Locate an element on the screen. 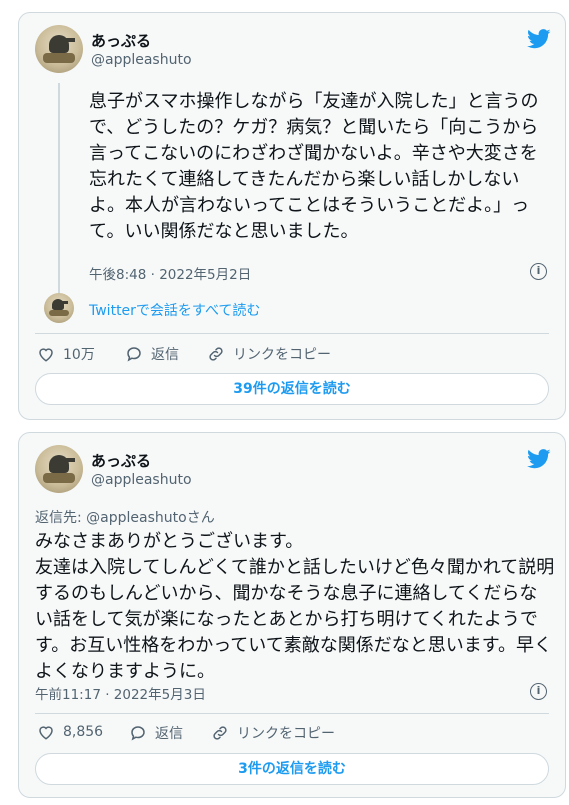 The width and height of the screenshot is (569, 805). like-count: 10万 is located at coordinates (79, 355).